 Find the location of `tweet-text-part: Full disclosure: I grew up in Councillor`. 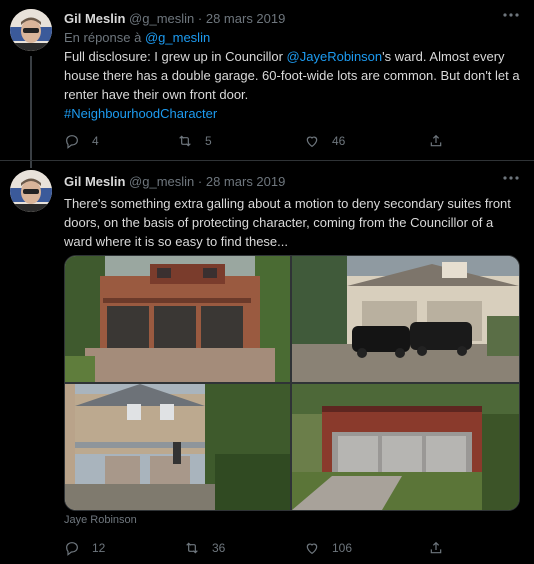

tweet-text-part: Full disclosure: I grew up in Councillor is located at coordinates (175, 56).